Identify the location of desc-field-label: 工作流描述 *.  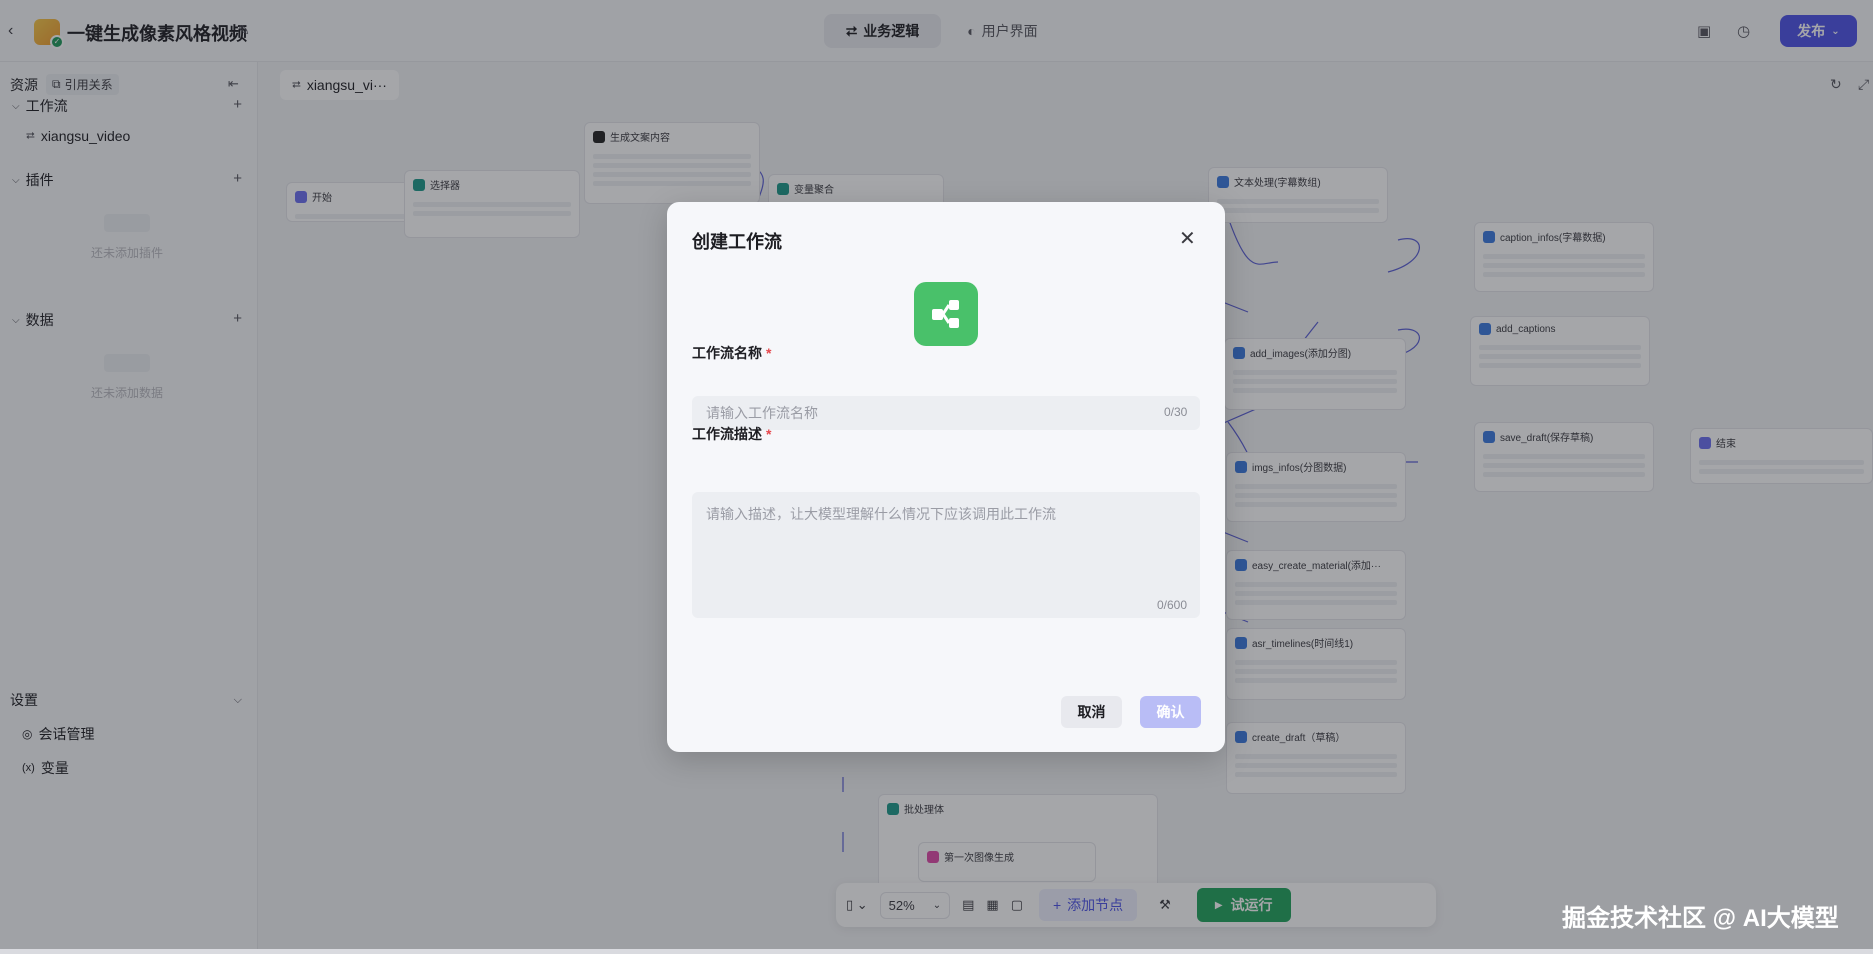
(731, 434).